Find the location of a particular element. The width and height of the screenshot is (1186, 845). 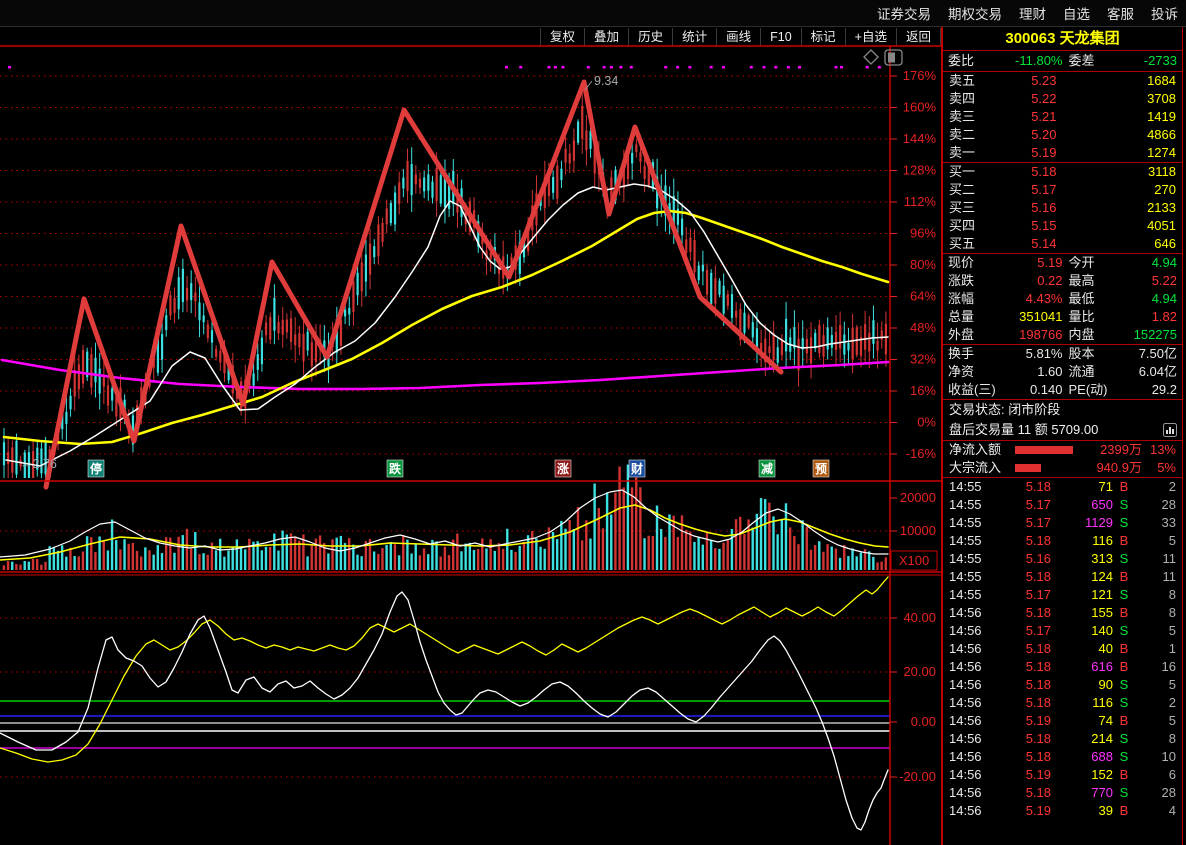

tick-row: 14:56 5.18 116 S 2 is located at coordinates (1062, 703).